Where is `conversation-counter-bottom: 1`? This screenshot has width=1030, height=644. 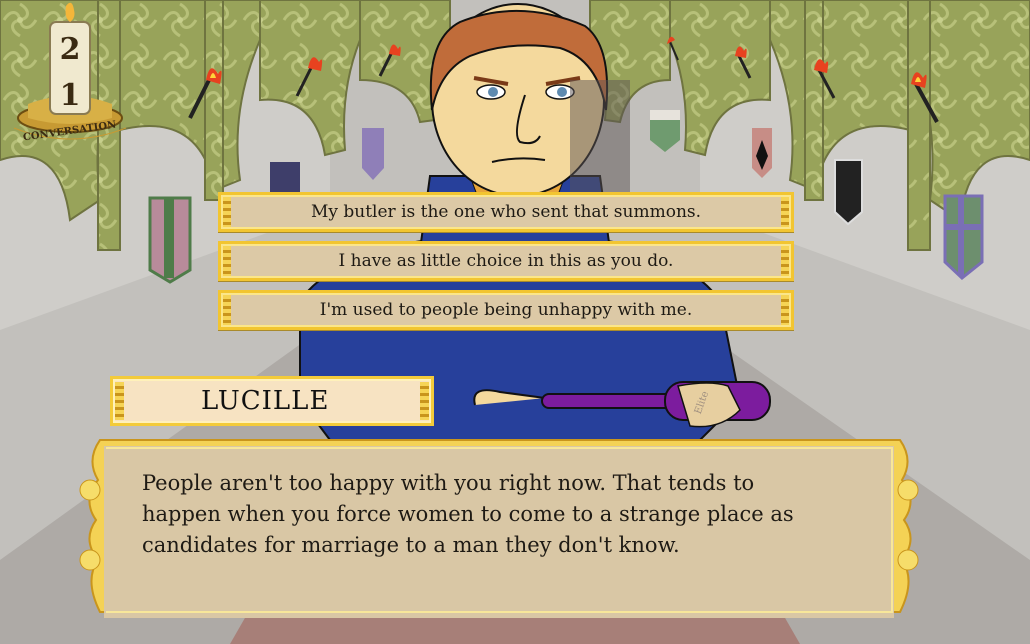 conversation-counter-bottom: 1 is located at coordinates (70, 95).